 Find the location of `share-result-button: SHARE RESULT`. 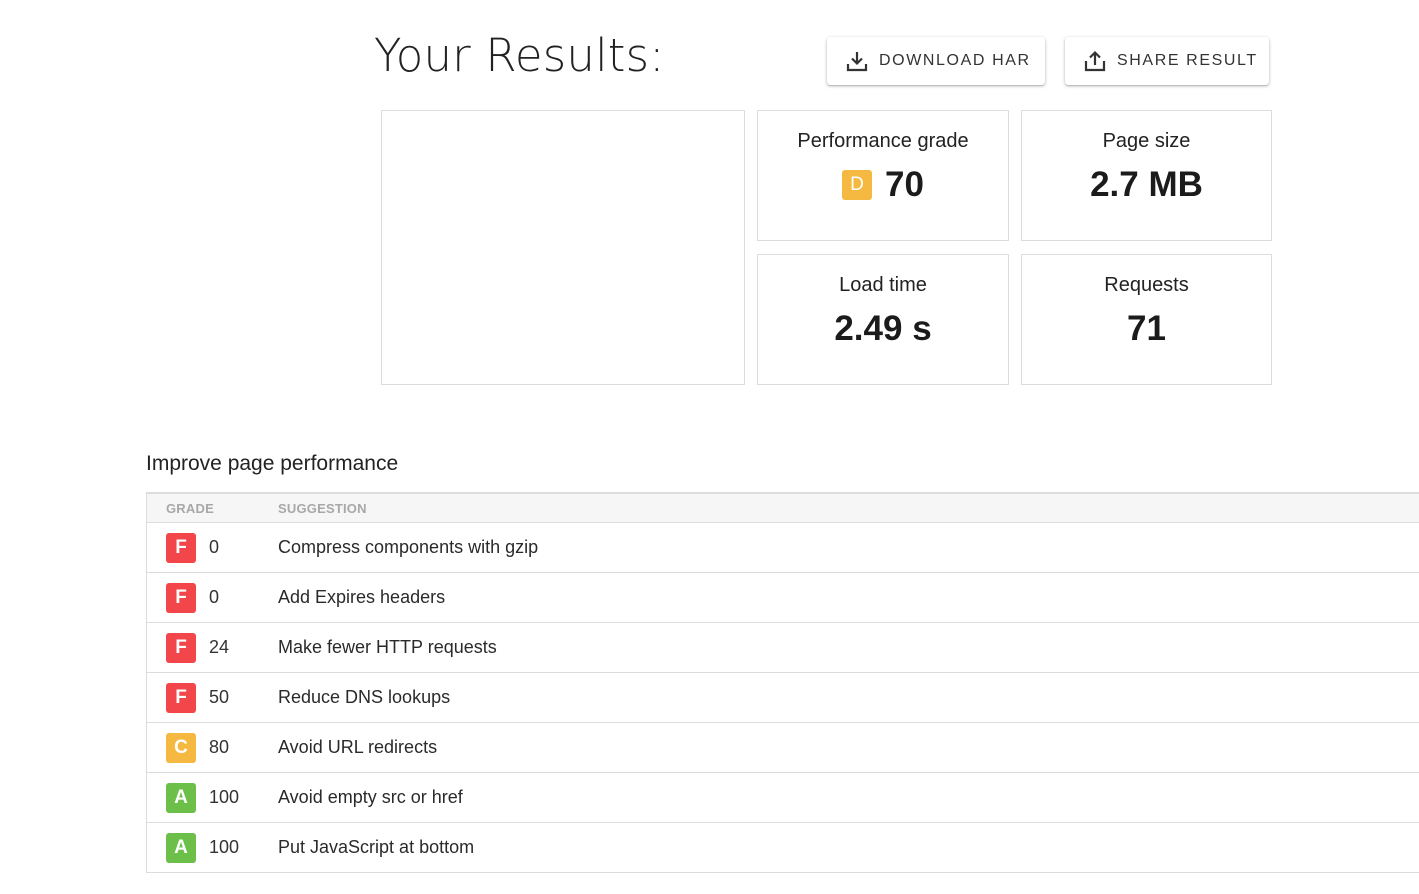

share-result-button: SHARE RESULT is located at coordinates (1167, 61).